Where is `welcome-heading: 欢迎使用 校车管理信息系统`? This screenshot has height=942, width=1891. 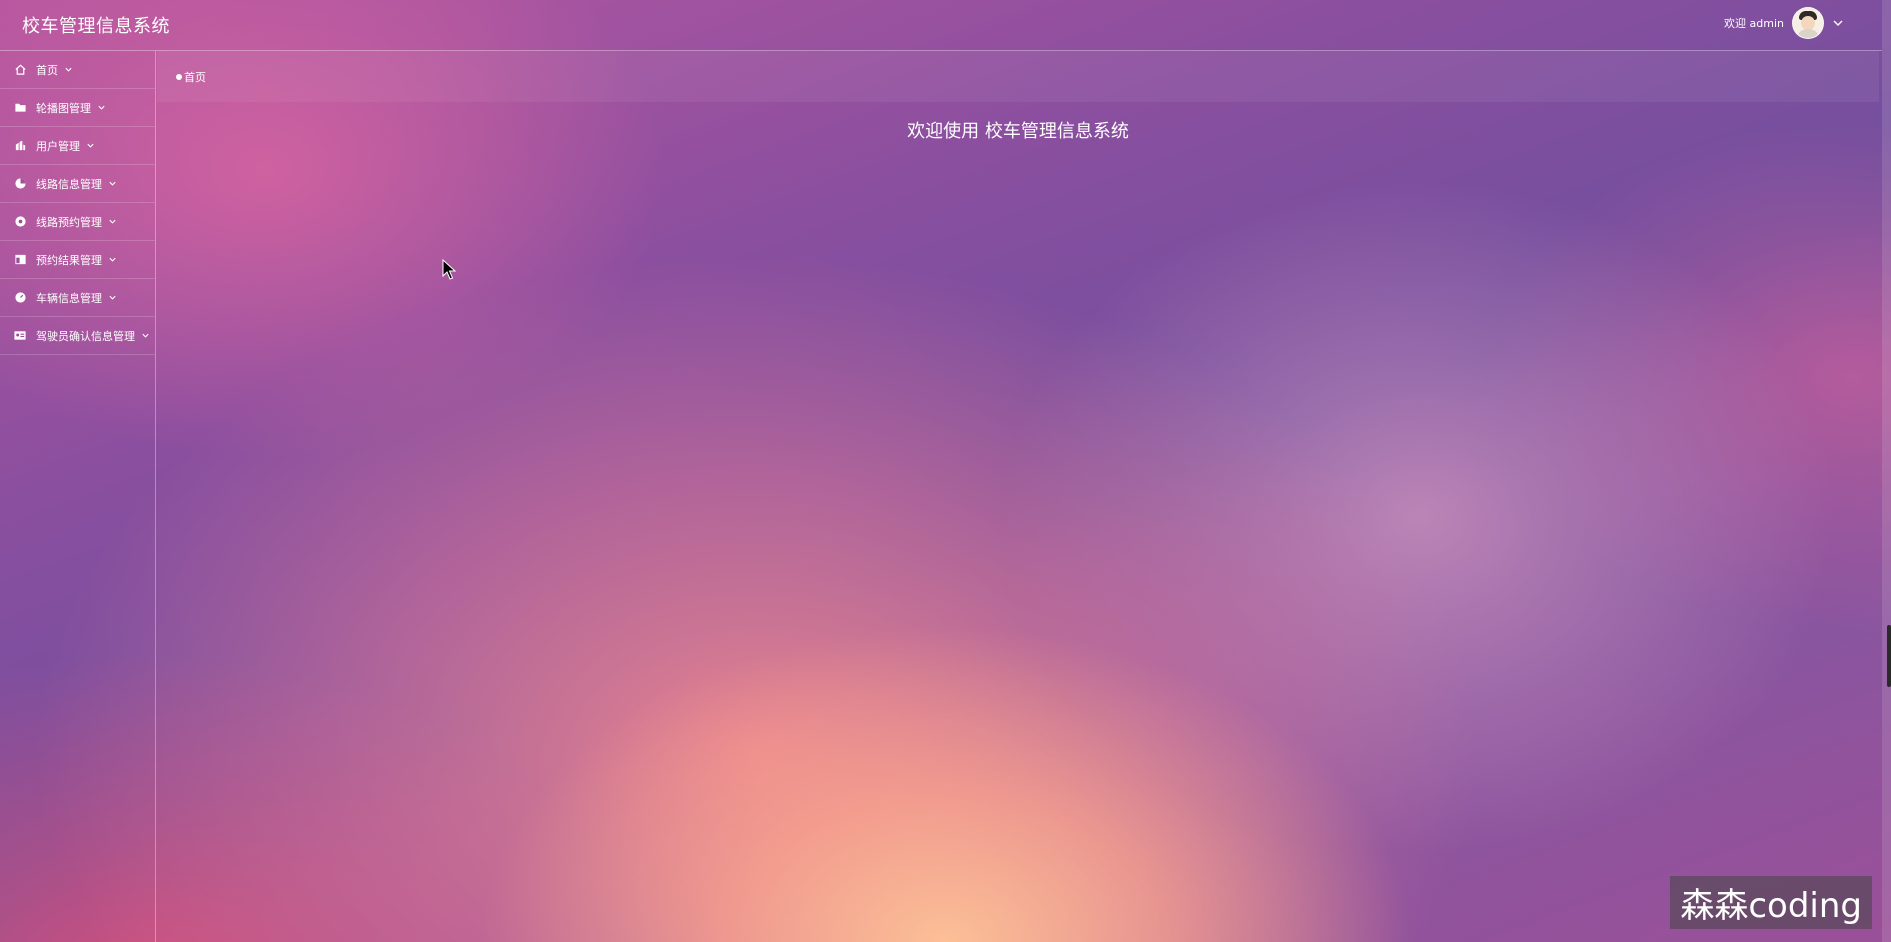 welcome-heading: 欢迎使用 校车管理信息系统 is located at coordinates (1018, 131).